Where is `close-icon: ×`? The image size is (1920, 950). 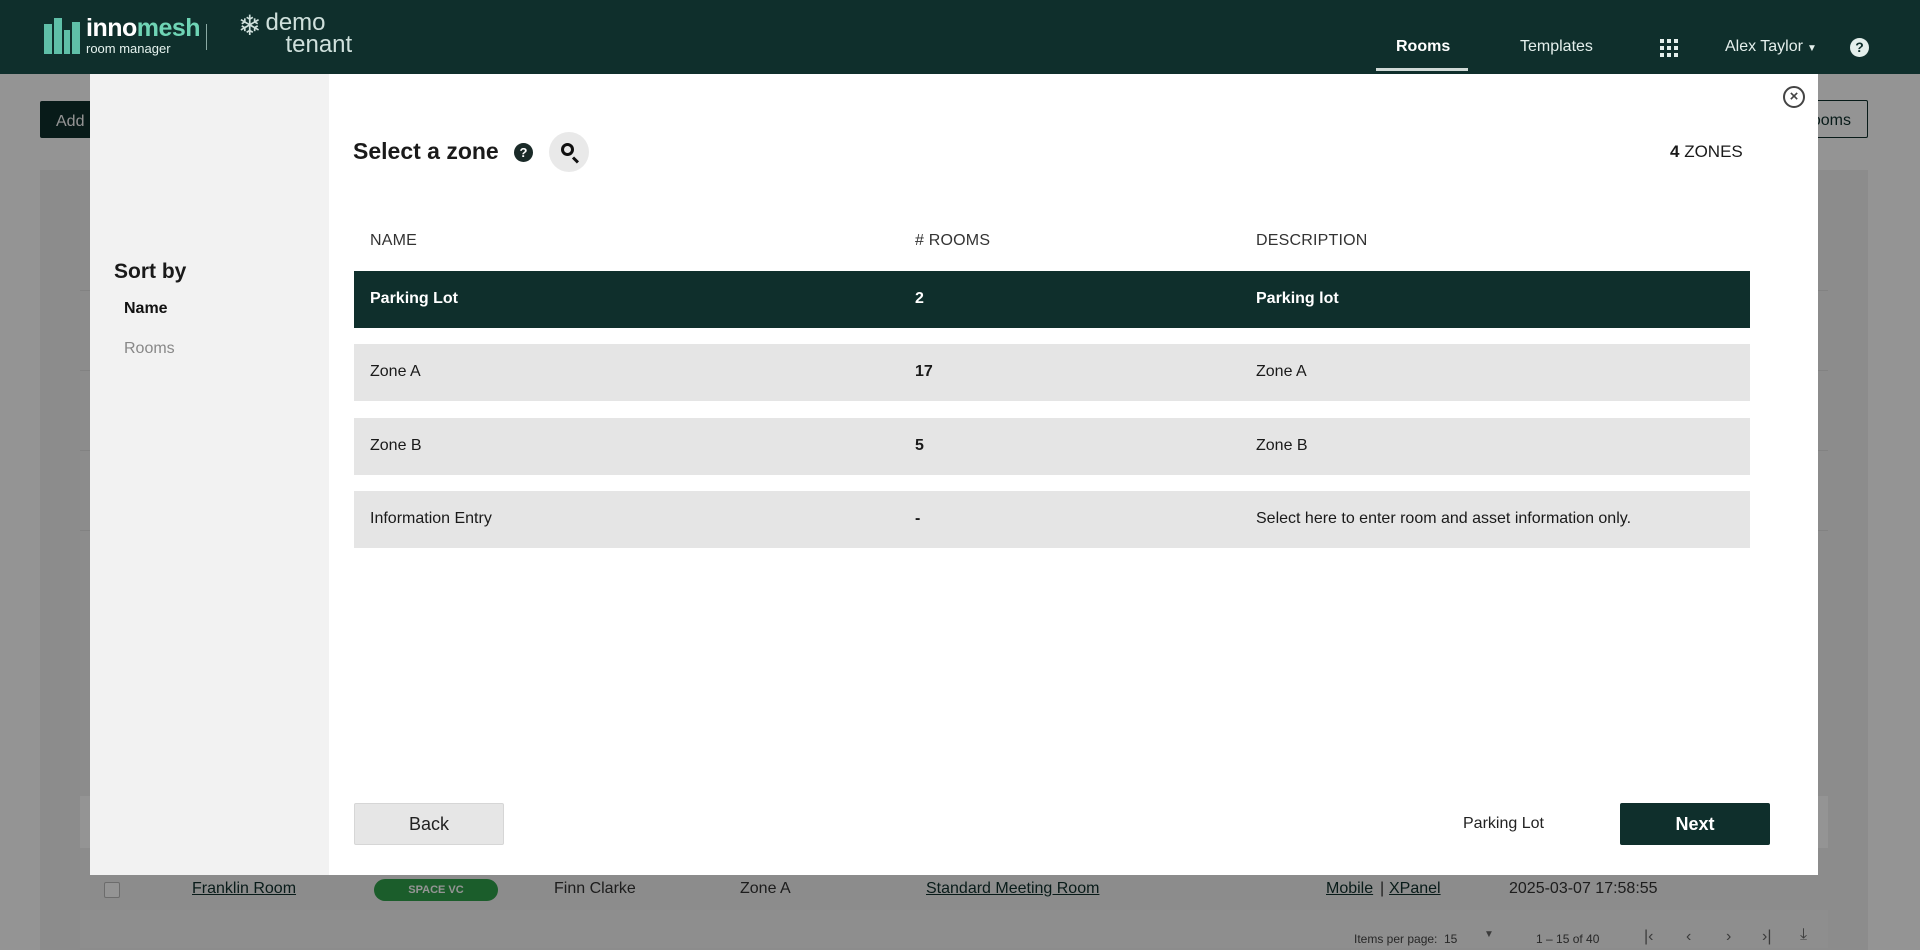
close-icon: × is located at coordinates (1794, 97).